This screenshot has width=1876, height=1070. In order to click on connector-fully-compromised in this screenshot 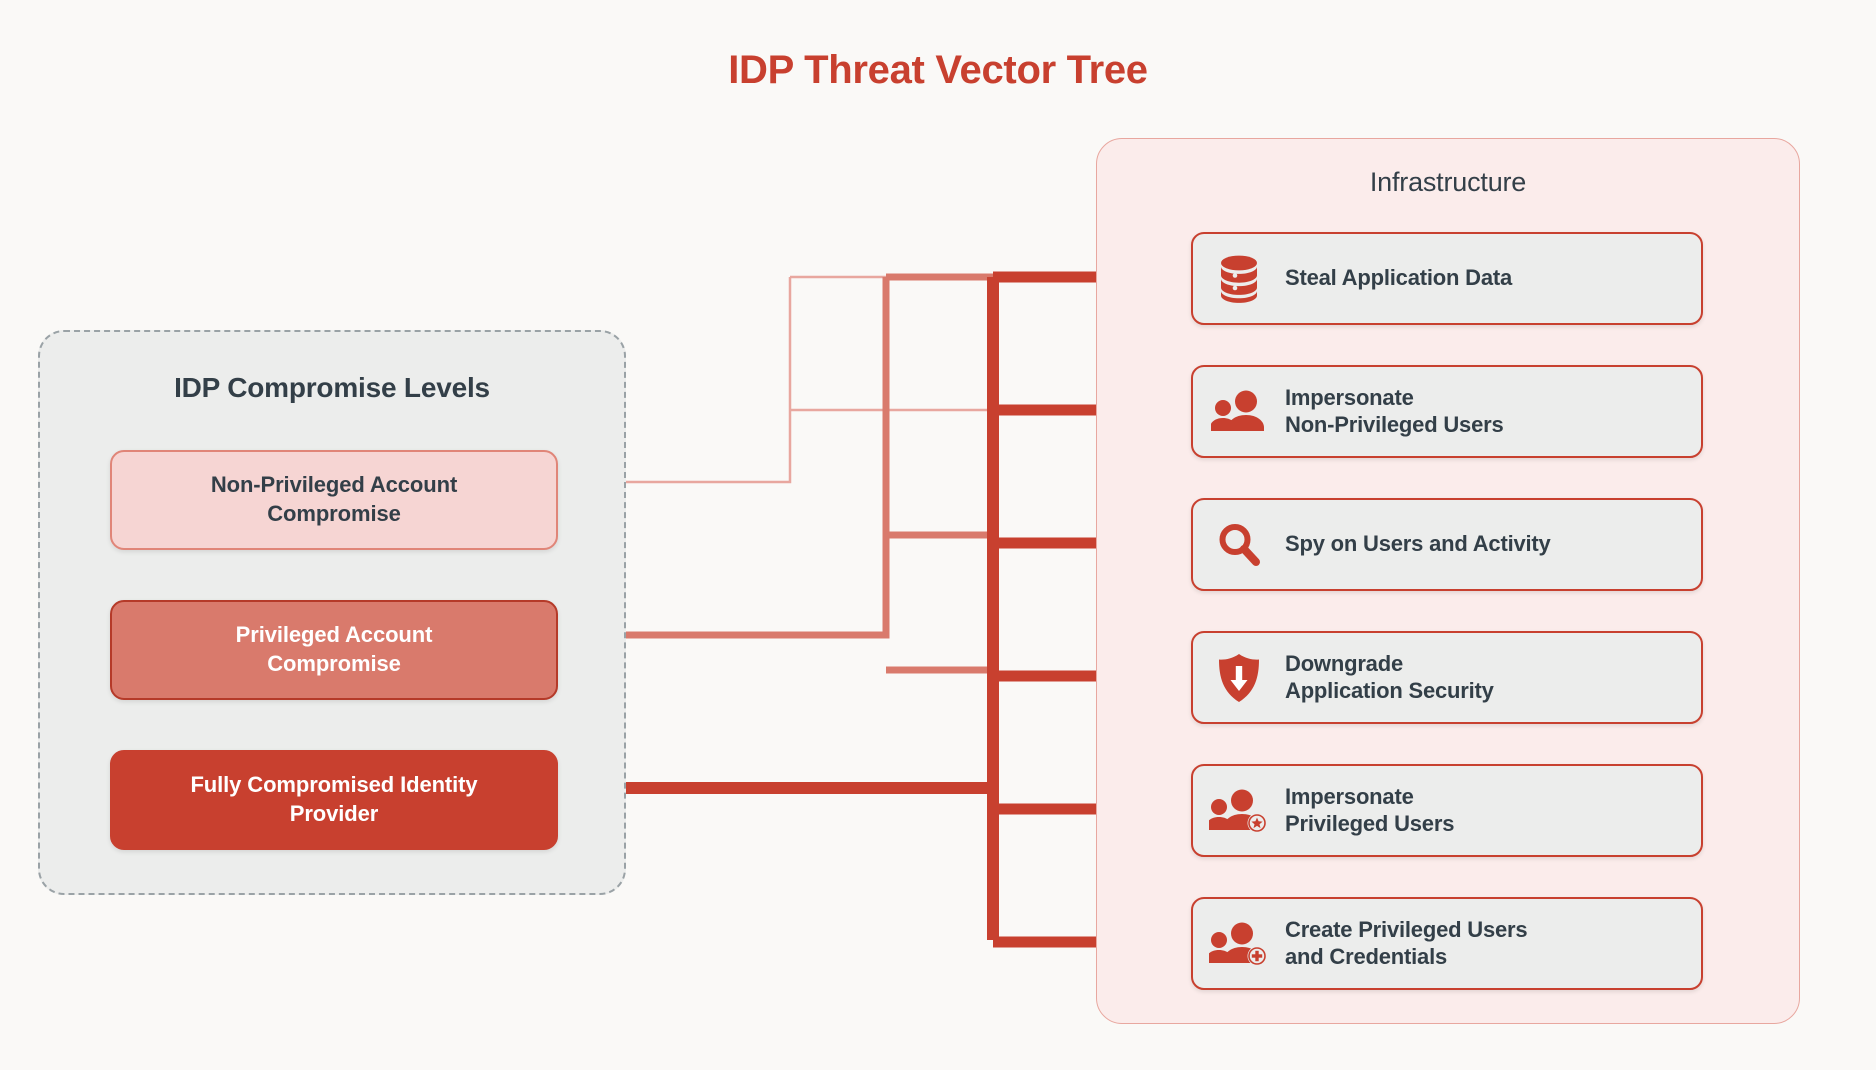, I will do `click(812, 608)`.